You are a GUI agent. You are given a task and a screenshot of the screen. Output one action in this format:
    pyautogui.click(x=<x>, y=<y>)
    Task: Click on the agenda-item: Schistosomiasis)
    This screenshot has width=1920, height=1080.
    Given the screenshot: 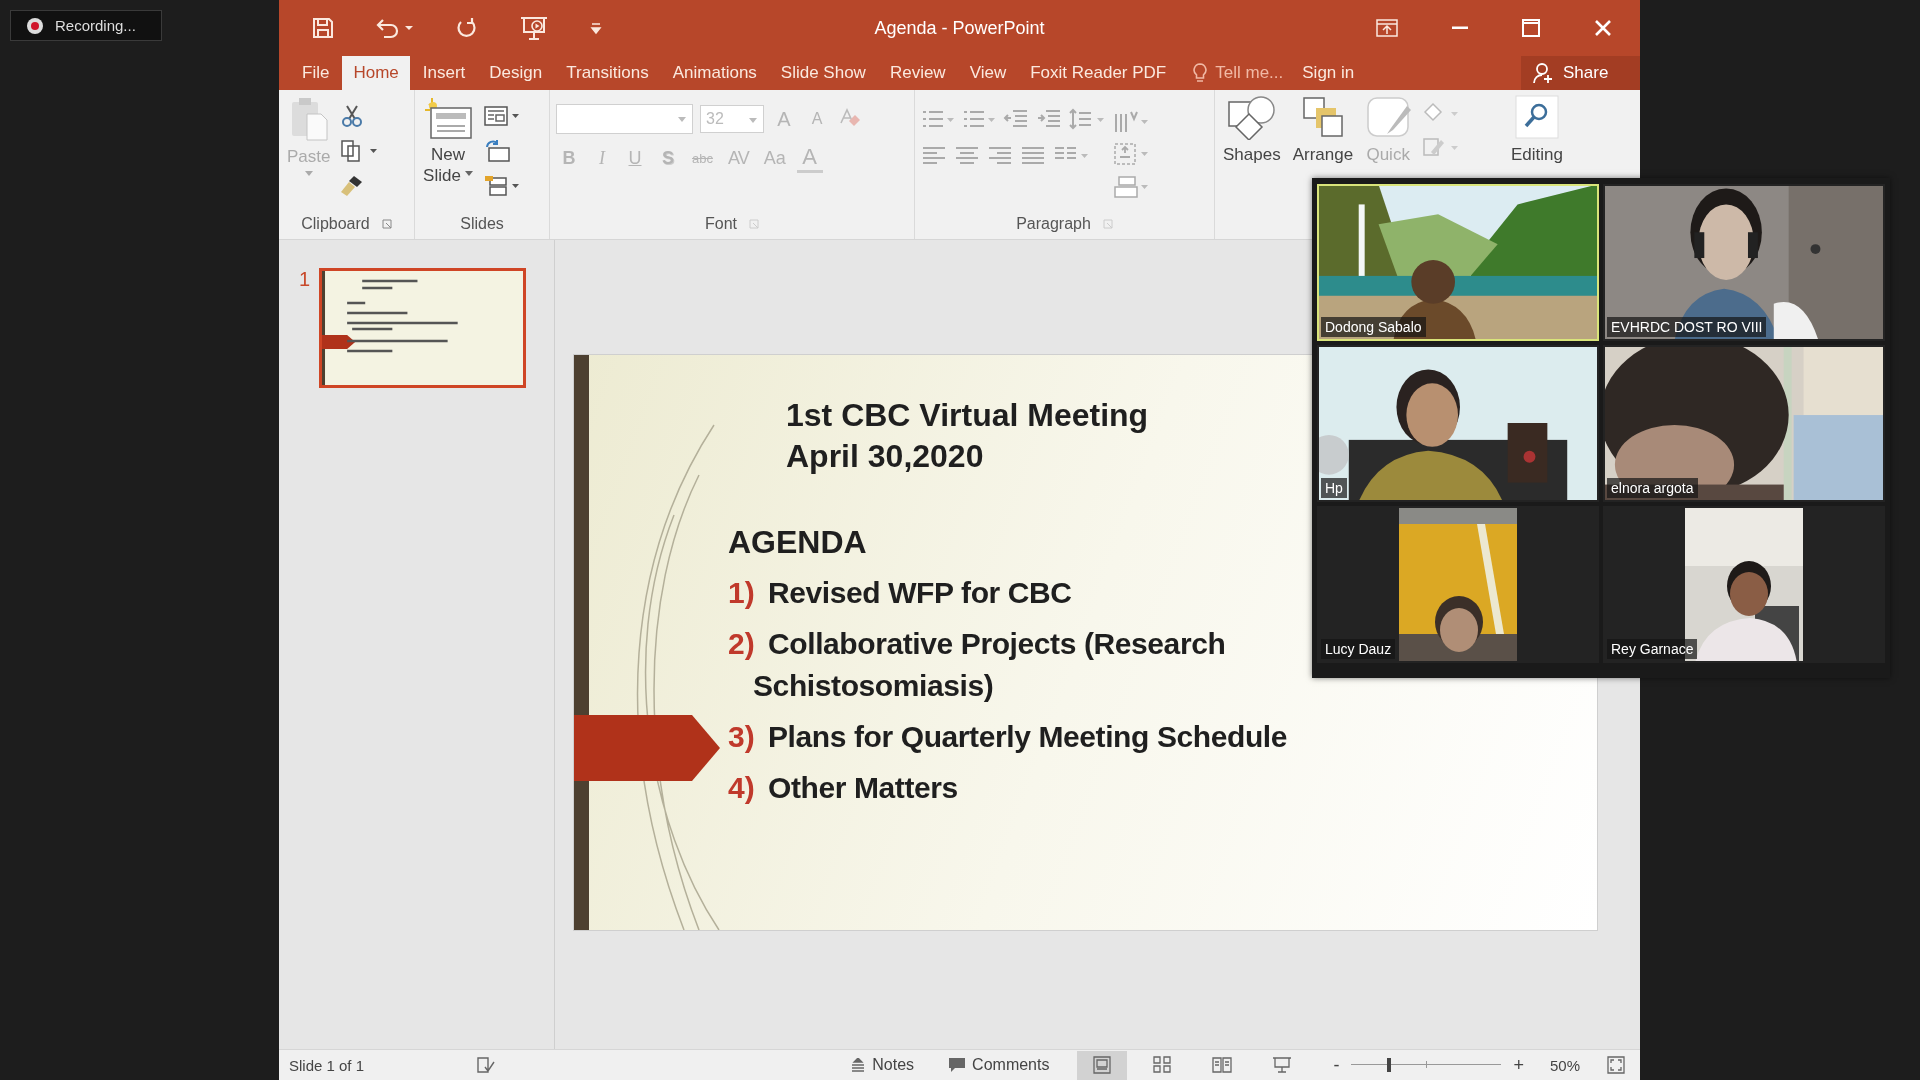 What is the action you would take?
    pyautogui.click(x=874, y=686)
    